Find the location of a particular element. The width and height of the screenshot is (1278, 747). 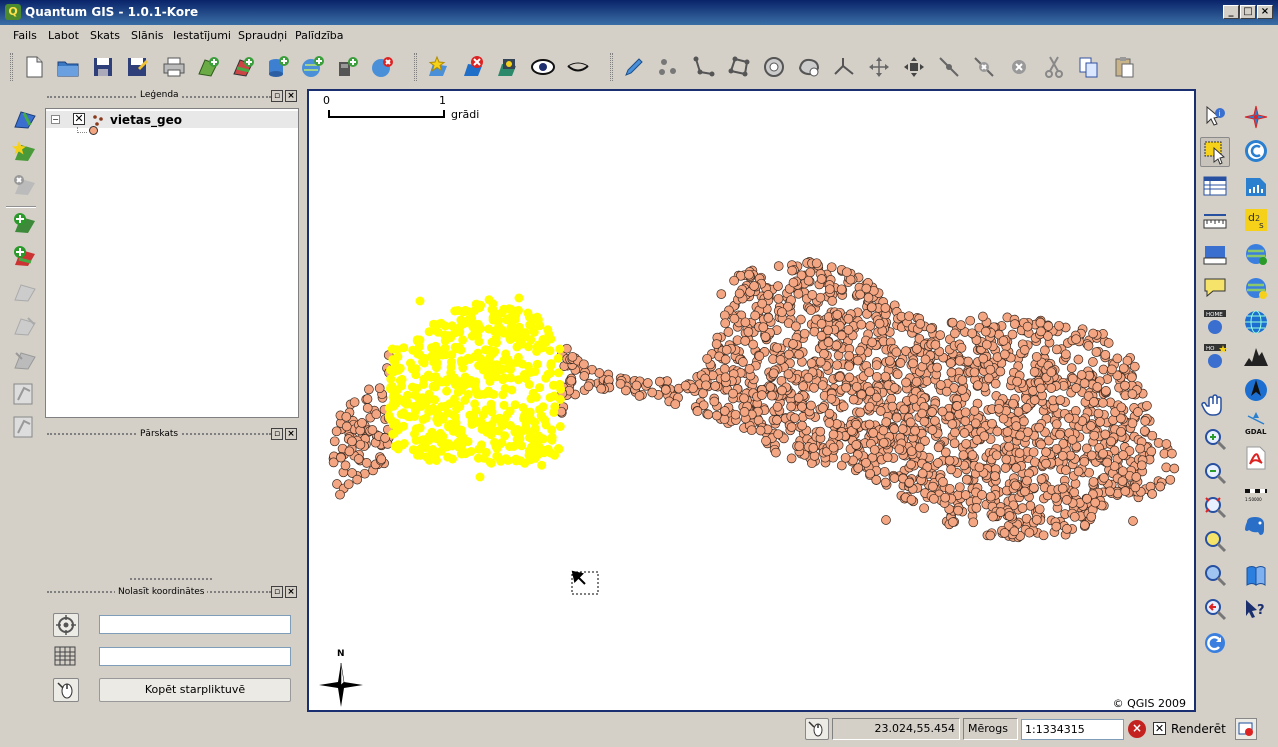

layer-tool-disabled-5-icon is located at coordinates (24, 427).